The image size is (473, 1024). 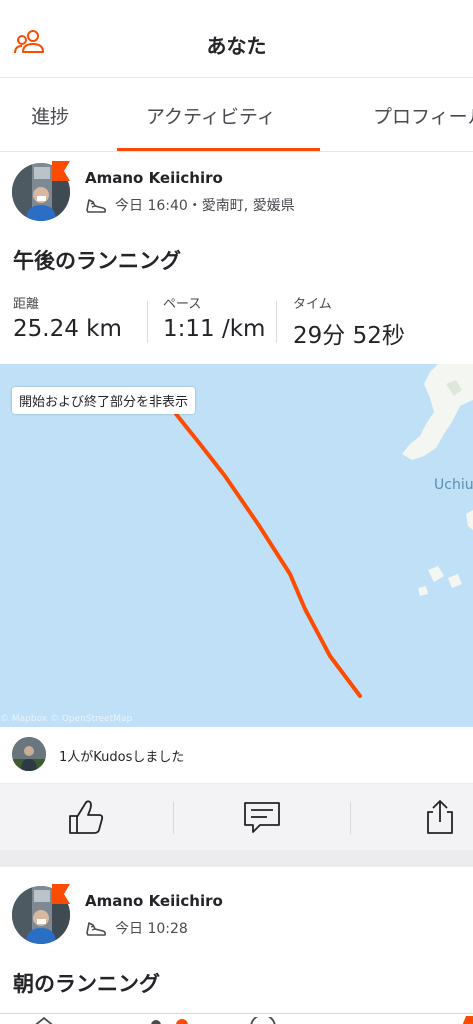 What do you see at coordinates (214, 329) in the screenshot?
I see `stat-value: 1:11 /km` at bounding box center [214, 329].